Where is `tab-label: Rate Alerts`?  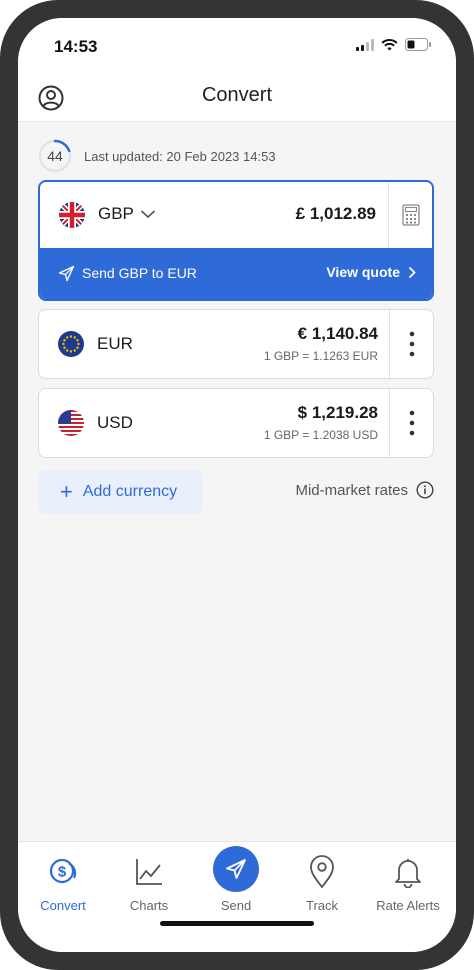
tab-label: Rate Alerts is located at coordinates (408, 905).